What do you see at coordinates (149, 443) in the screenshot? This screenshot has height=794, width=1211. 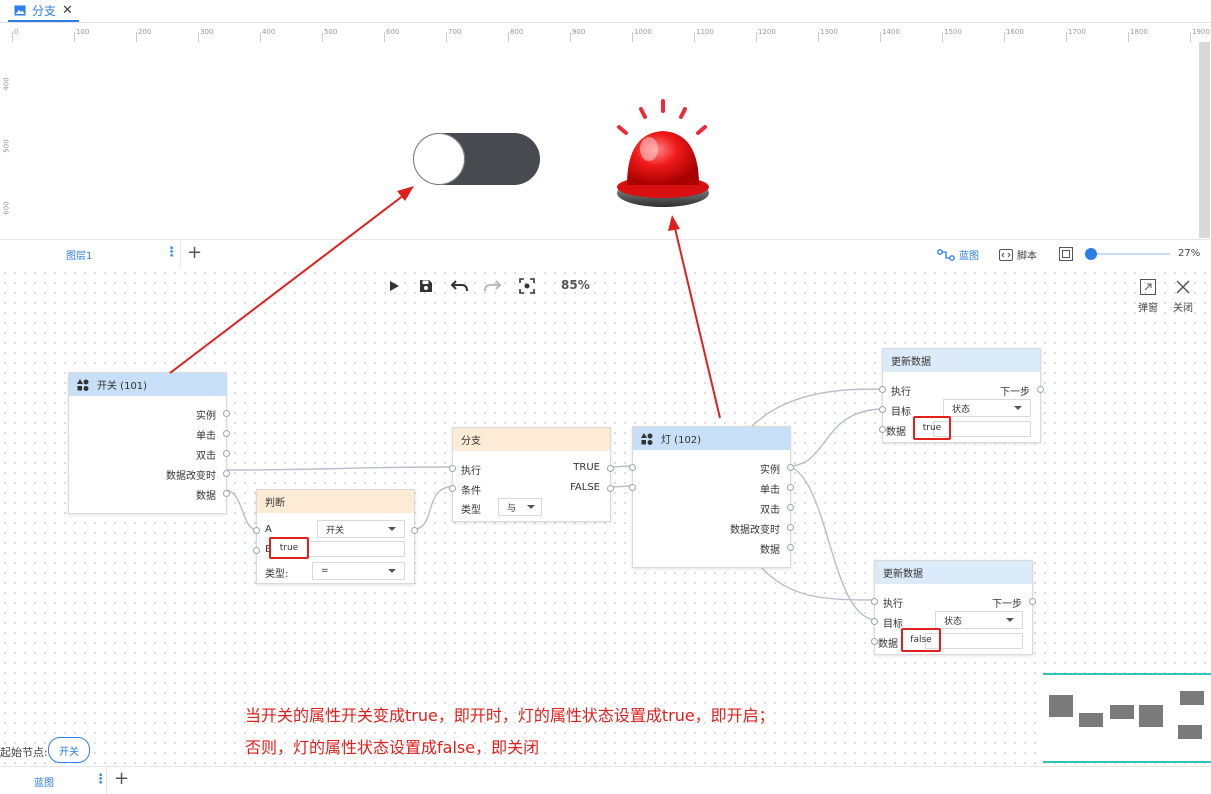 I see `switch-node: 开关 (101) 实例 单击 双击 数据改变时 数据` at bounding box center [149, 443].